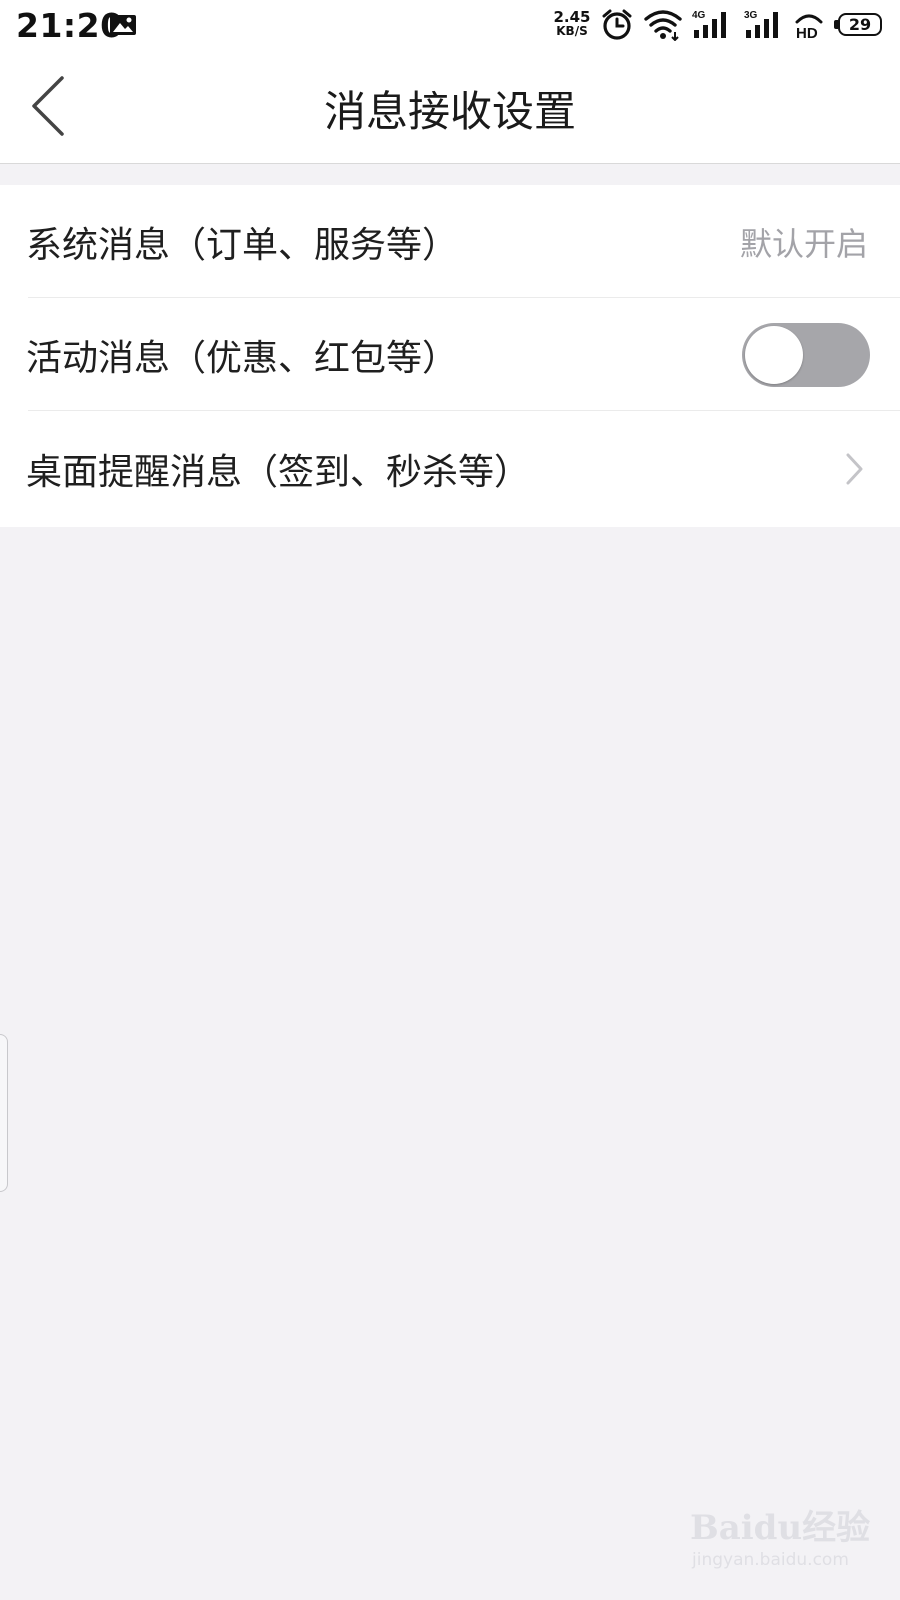 The width and height of the screenshot is (900, 1600). What do you see at coordinates (572, 17) in the screenshot?
I see `network-speed-value: 2.45` at bounding box center [572, 17].